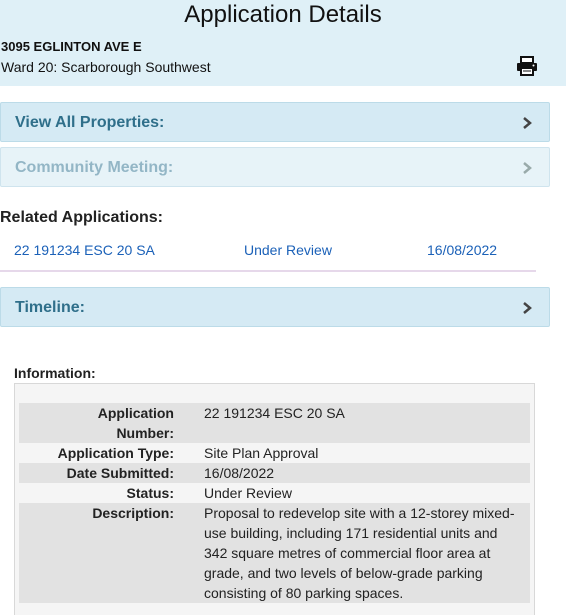  What do you see at coordinates (106, 67) in the screenshot?
I see `ward-label: Ward 20: Scarborough Southwest` at bounding box center [106, 67].